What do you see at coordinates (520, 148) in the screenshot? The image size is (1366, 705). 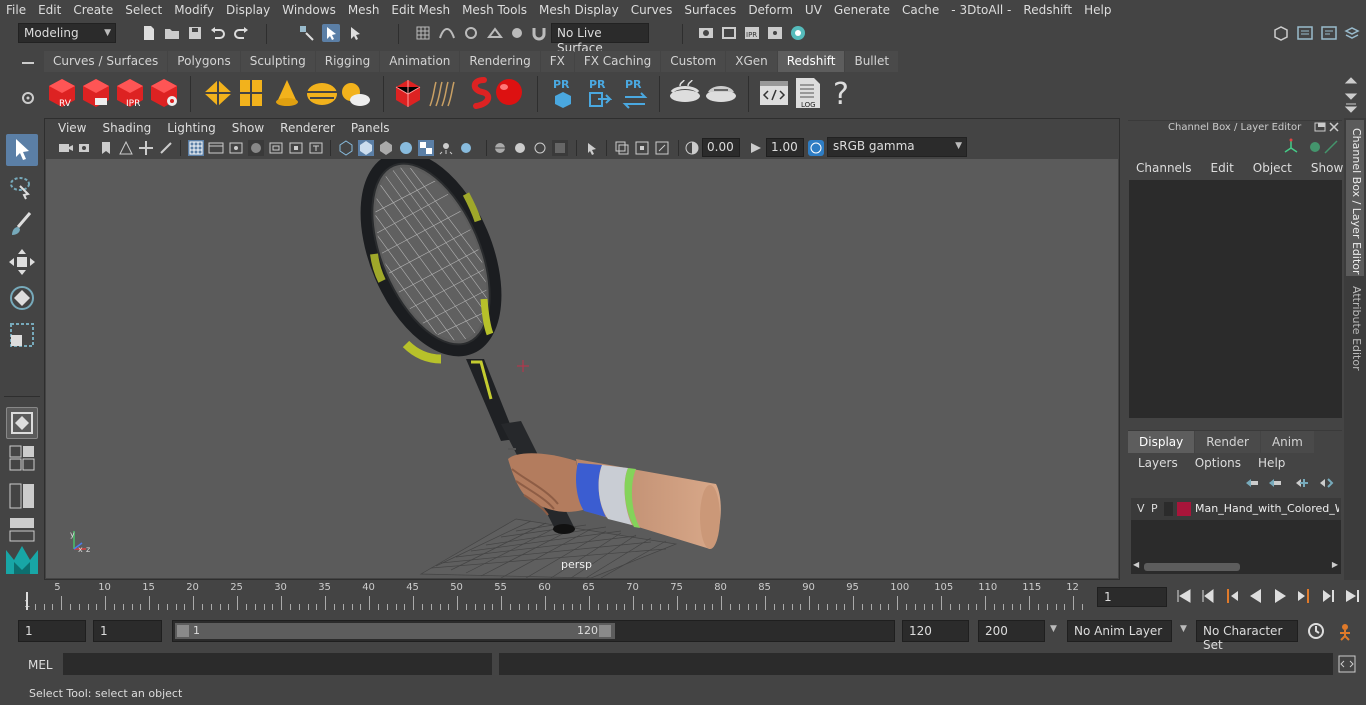 I see `anti-alias-icon` at bounding box center [520, 148].